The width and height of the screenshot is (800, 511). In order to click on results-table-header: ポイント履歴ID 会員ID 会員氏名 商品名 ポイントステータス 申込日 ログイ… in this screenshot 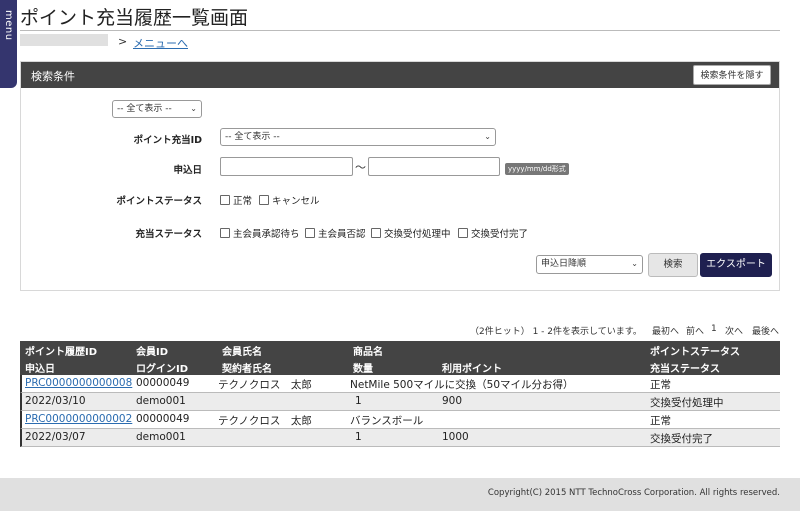, I will do `click(400, 358)`.